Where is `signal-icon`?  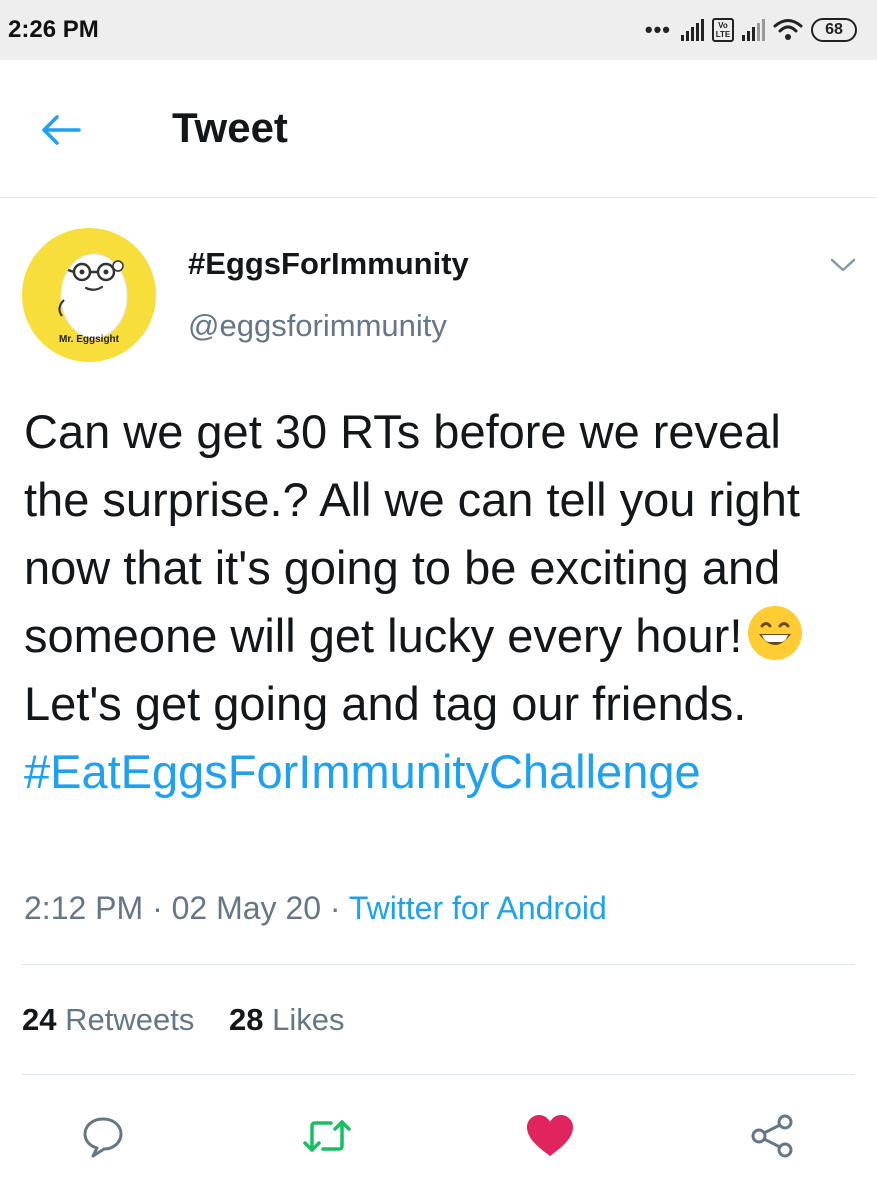
signal-icon is located at coordinates (692, 30).